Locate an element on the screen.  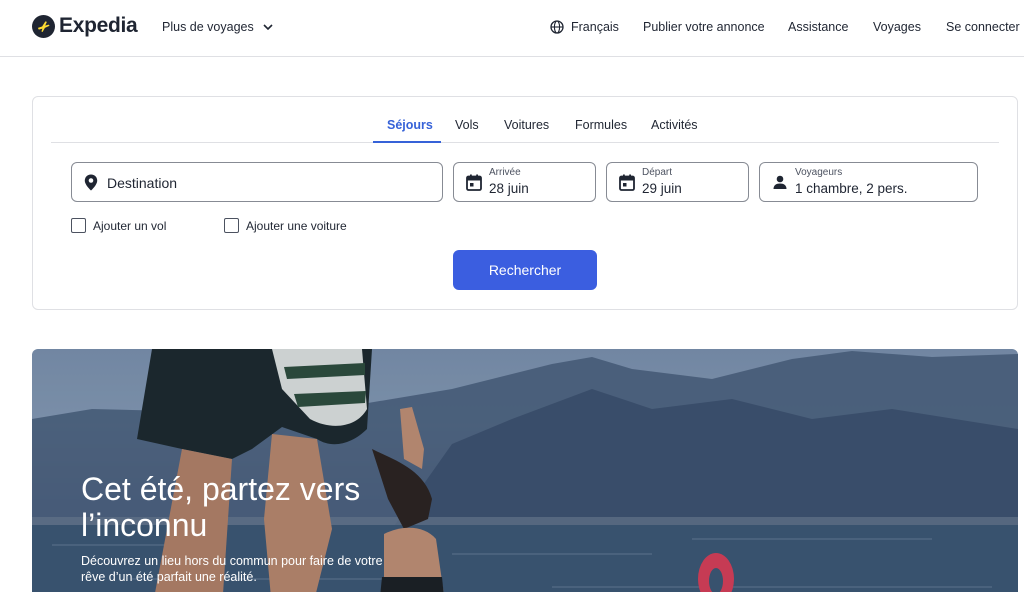
destination-placeholder: Destination is located at coordinates (142, 183).